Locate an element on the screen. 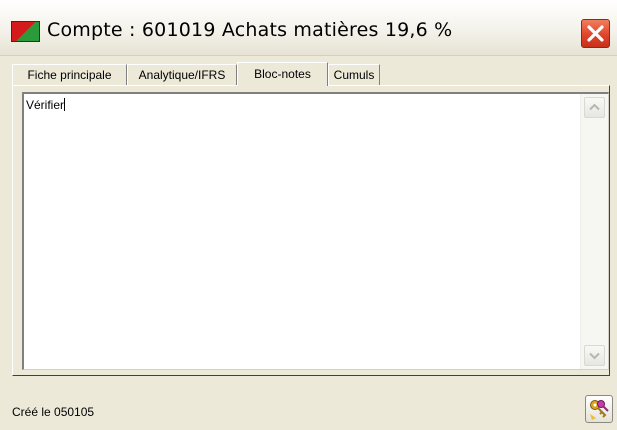 The image size is (617, 430). title-bar: Compte : 601019 Achats matières 19,6 % is located at coordinates (308, 28).